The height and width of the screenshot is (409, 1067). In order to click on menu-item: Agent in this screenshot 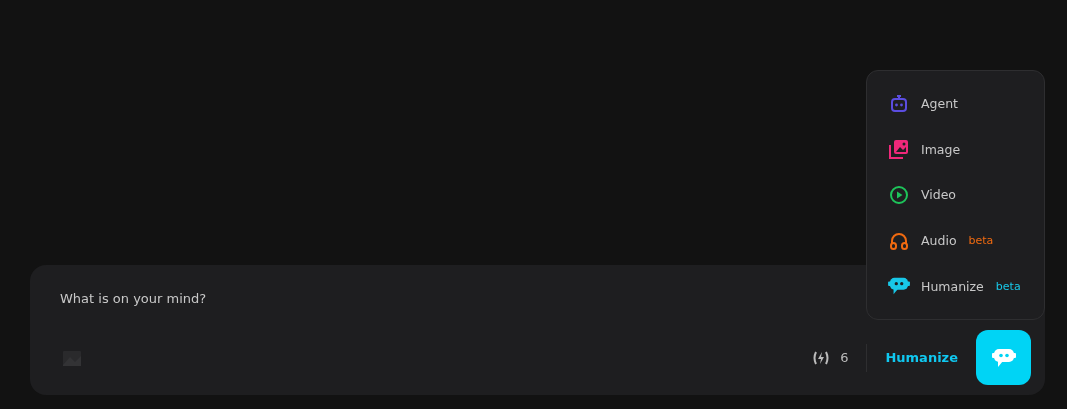, I will do `click(965, 103)`.